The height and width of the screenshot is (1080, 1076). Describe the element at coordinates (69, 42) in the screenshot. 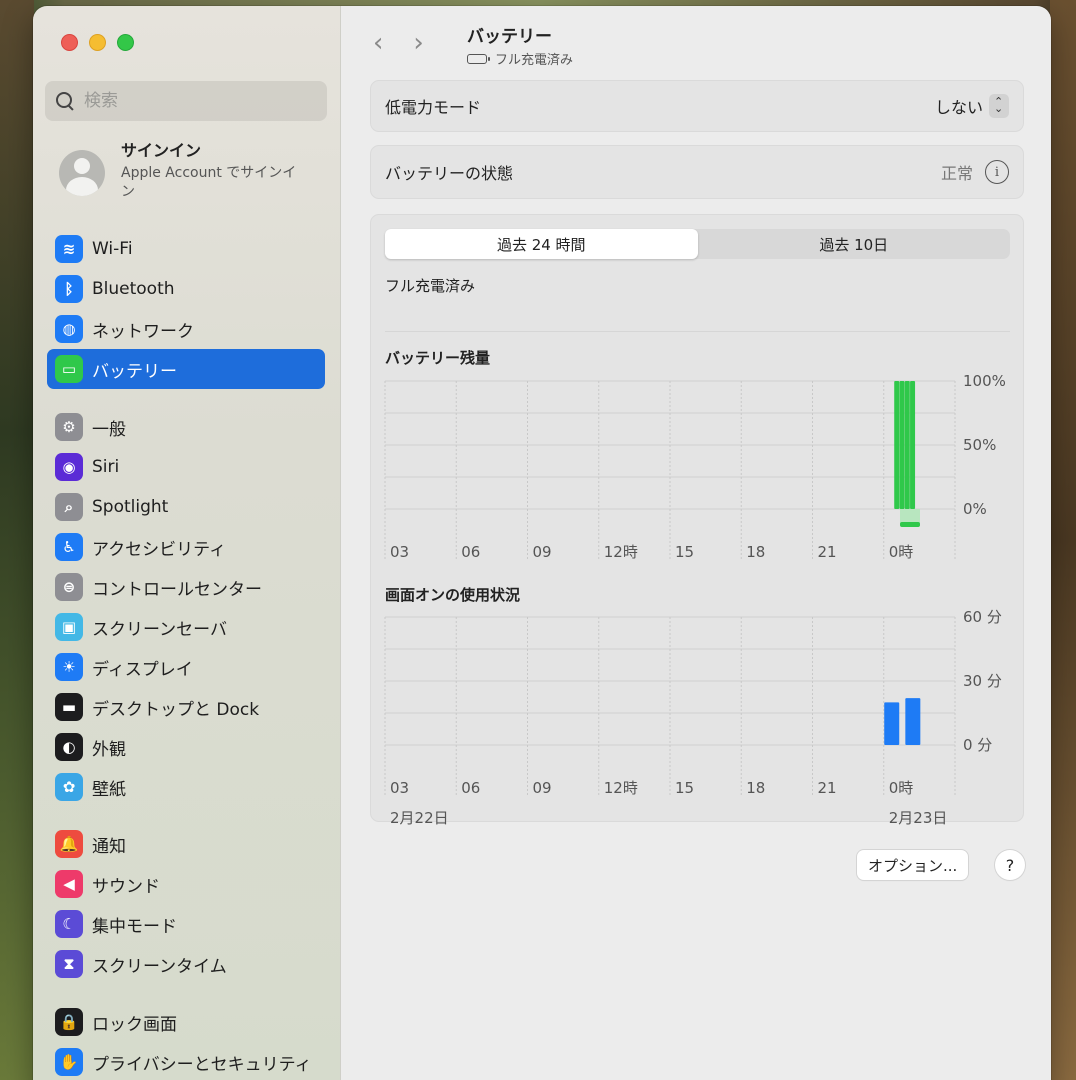

I see `close-button` at that location.